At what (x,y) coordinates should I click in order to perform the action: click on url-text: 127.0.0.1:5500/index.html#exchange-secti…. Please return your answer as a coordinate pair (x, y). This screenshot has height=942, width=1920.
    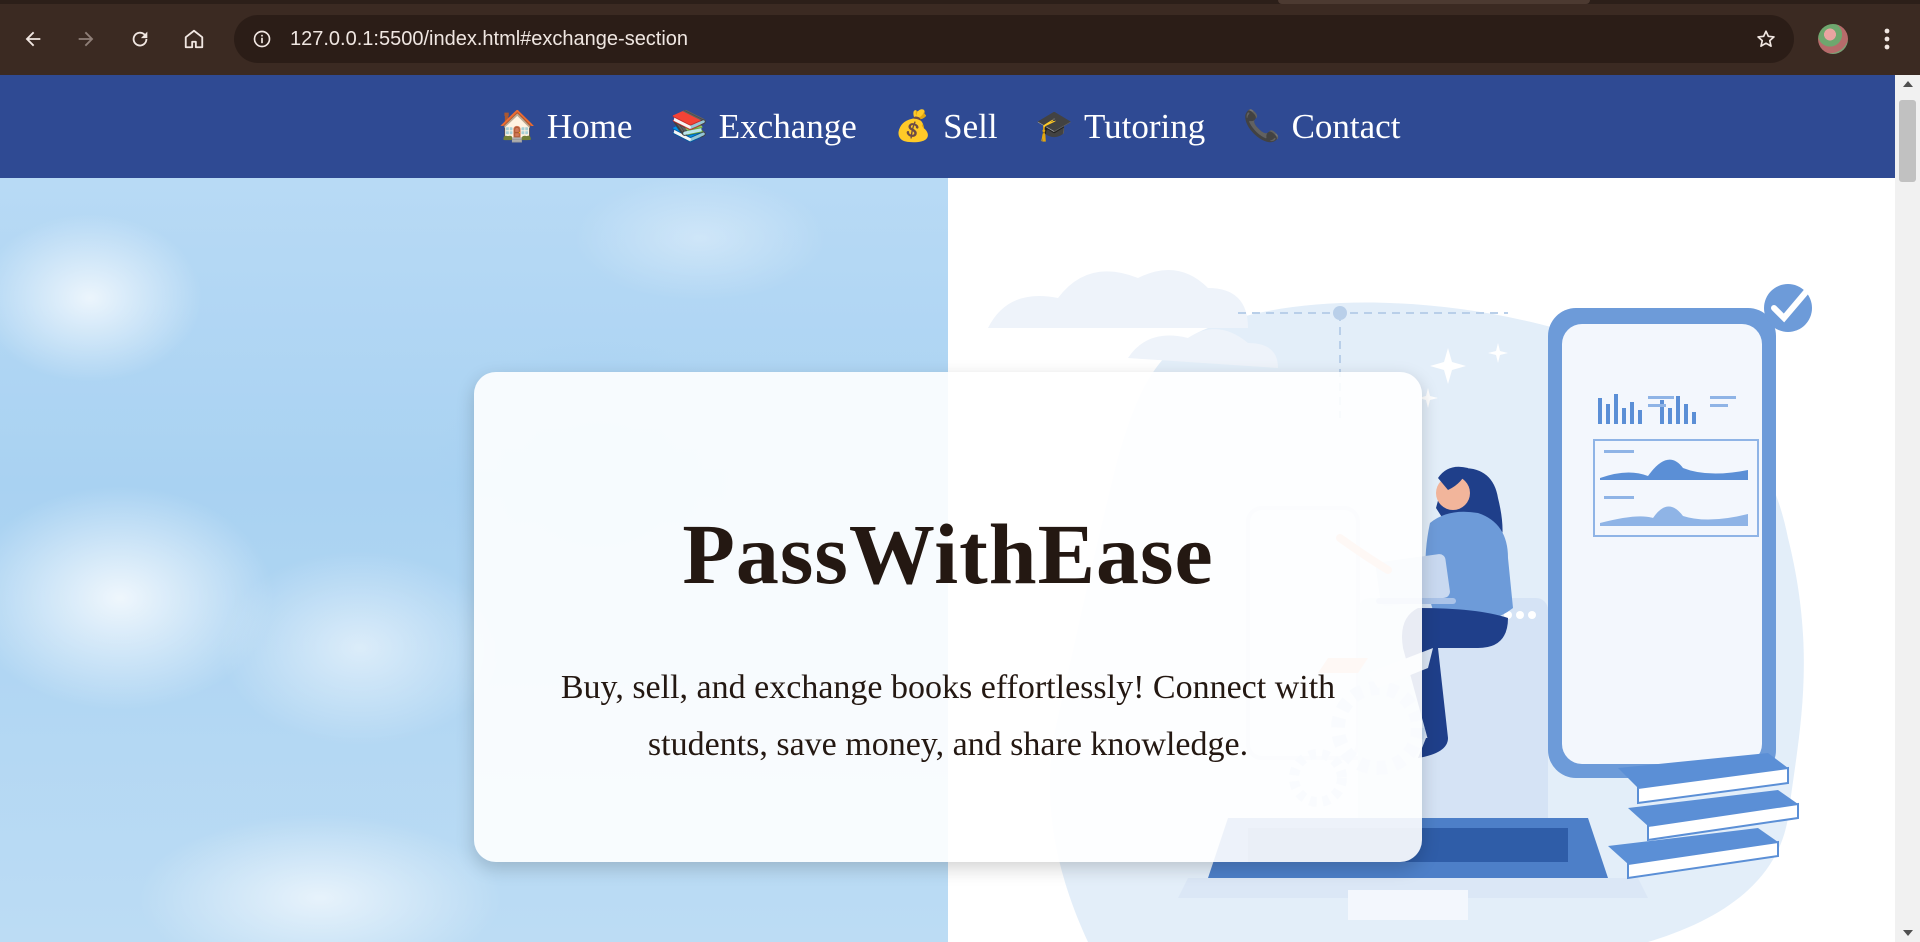
    Looking at the image, I should click on (489, 39).